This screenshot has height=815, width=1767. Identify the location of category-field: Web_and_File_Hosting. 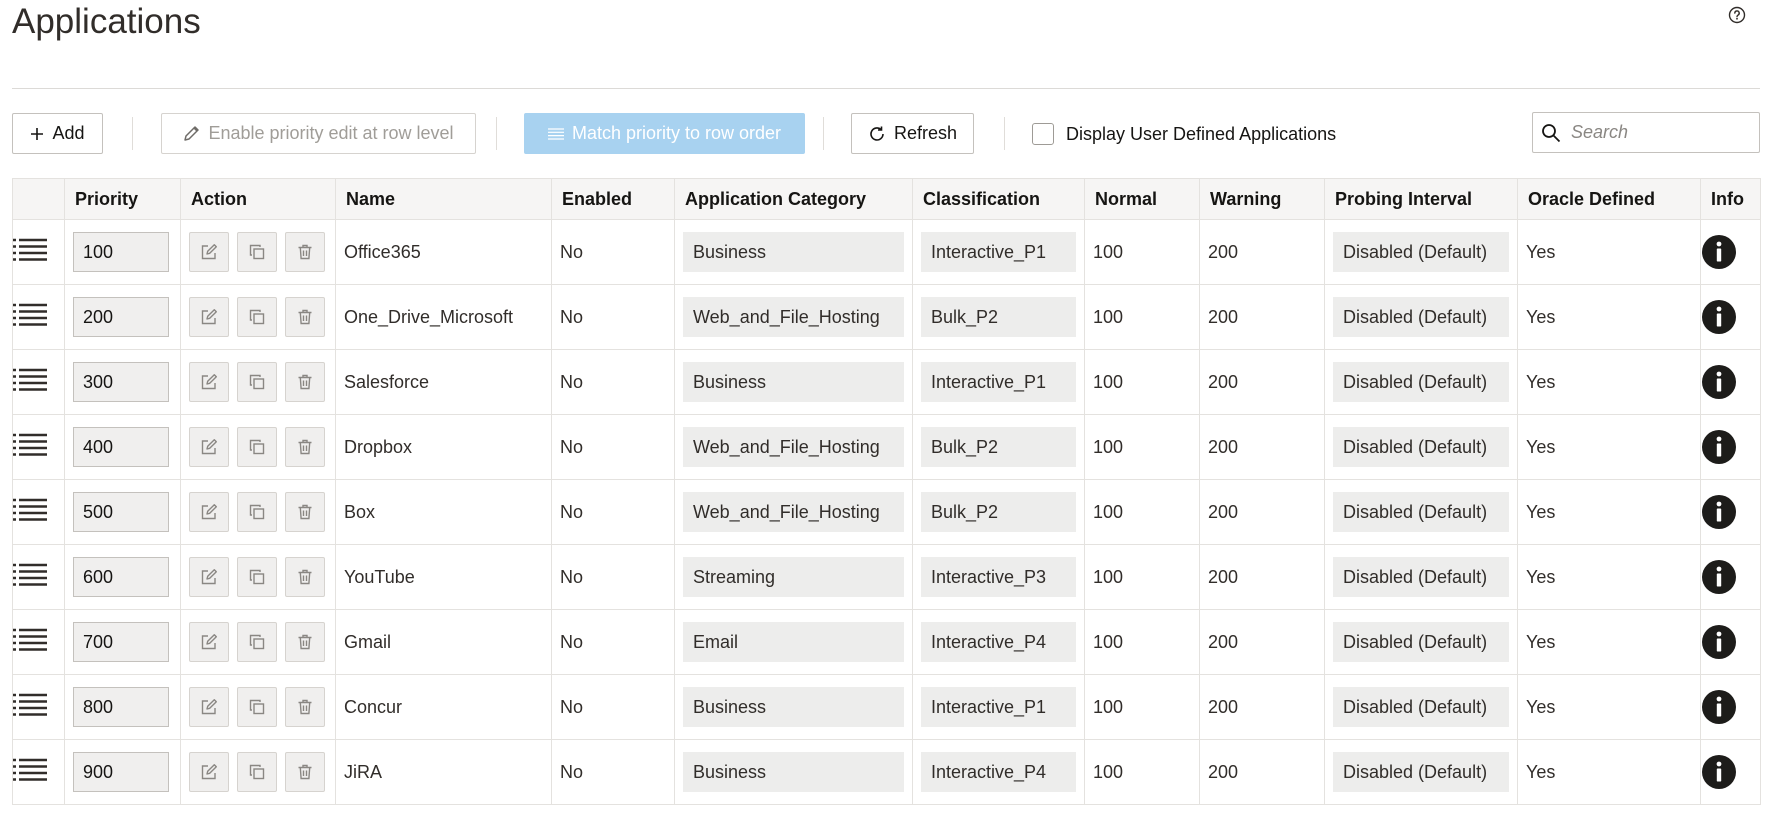
(793, 447).